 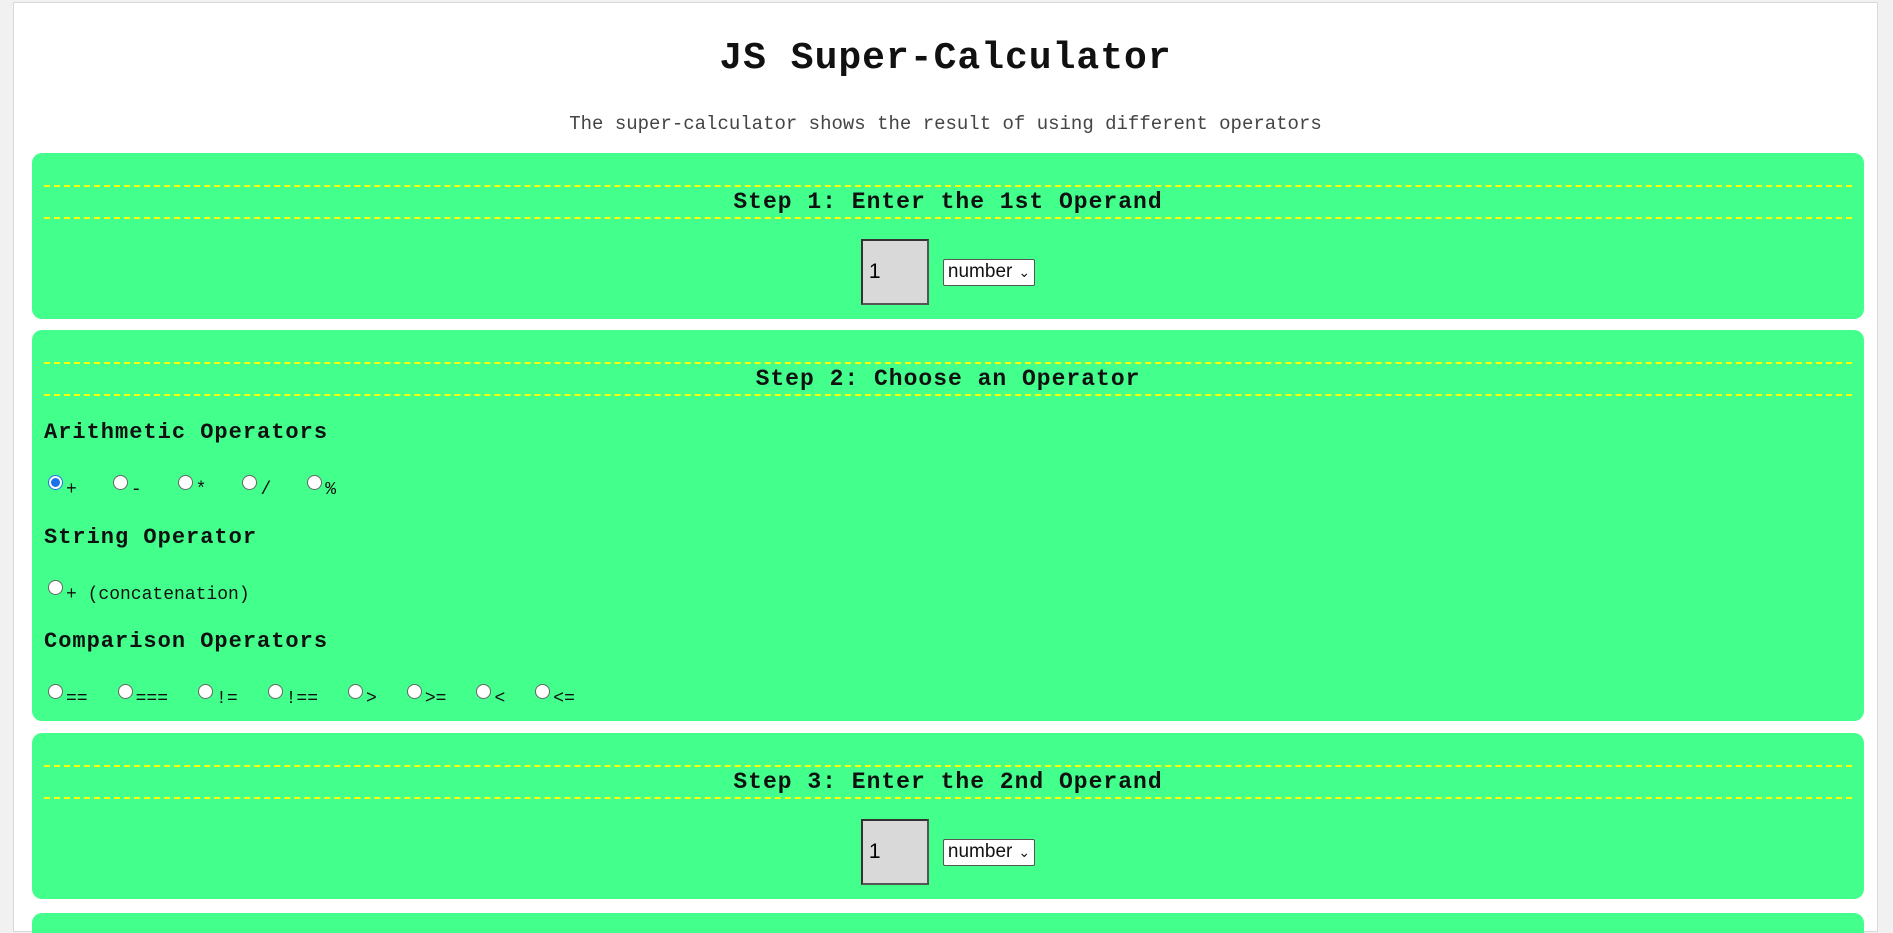 I want to click on radio-label: !=, so click(x=227, y=699).